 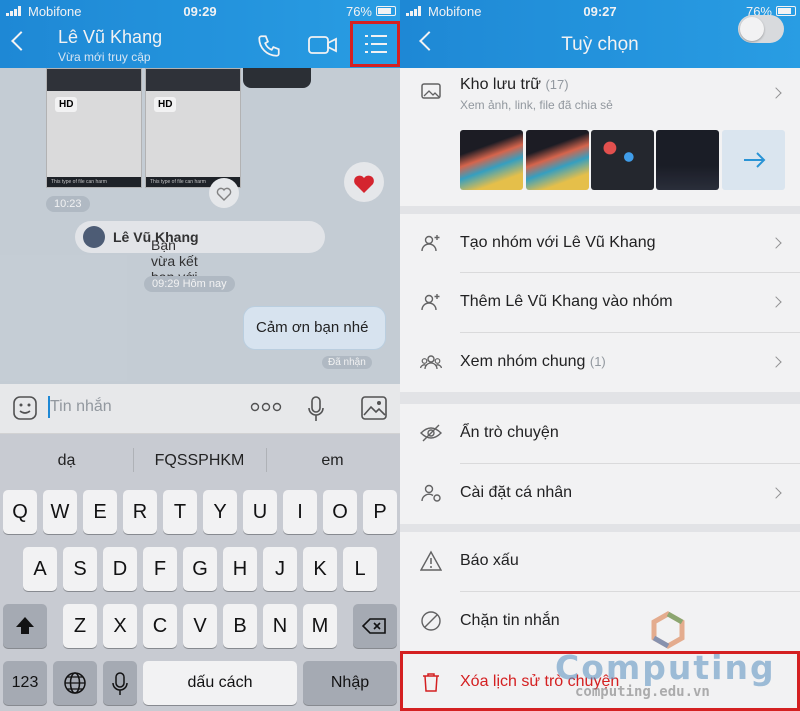 What do you see at coordinates (21, 41) in the screenshot?
I see `back-button` at bounding box center [21, 41].